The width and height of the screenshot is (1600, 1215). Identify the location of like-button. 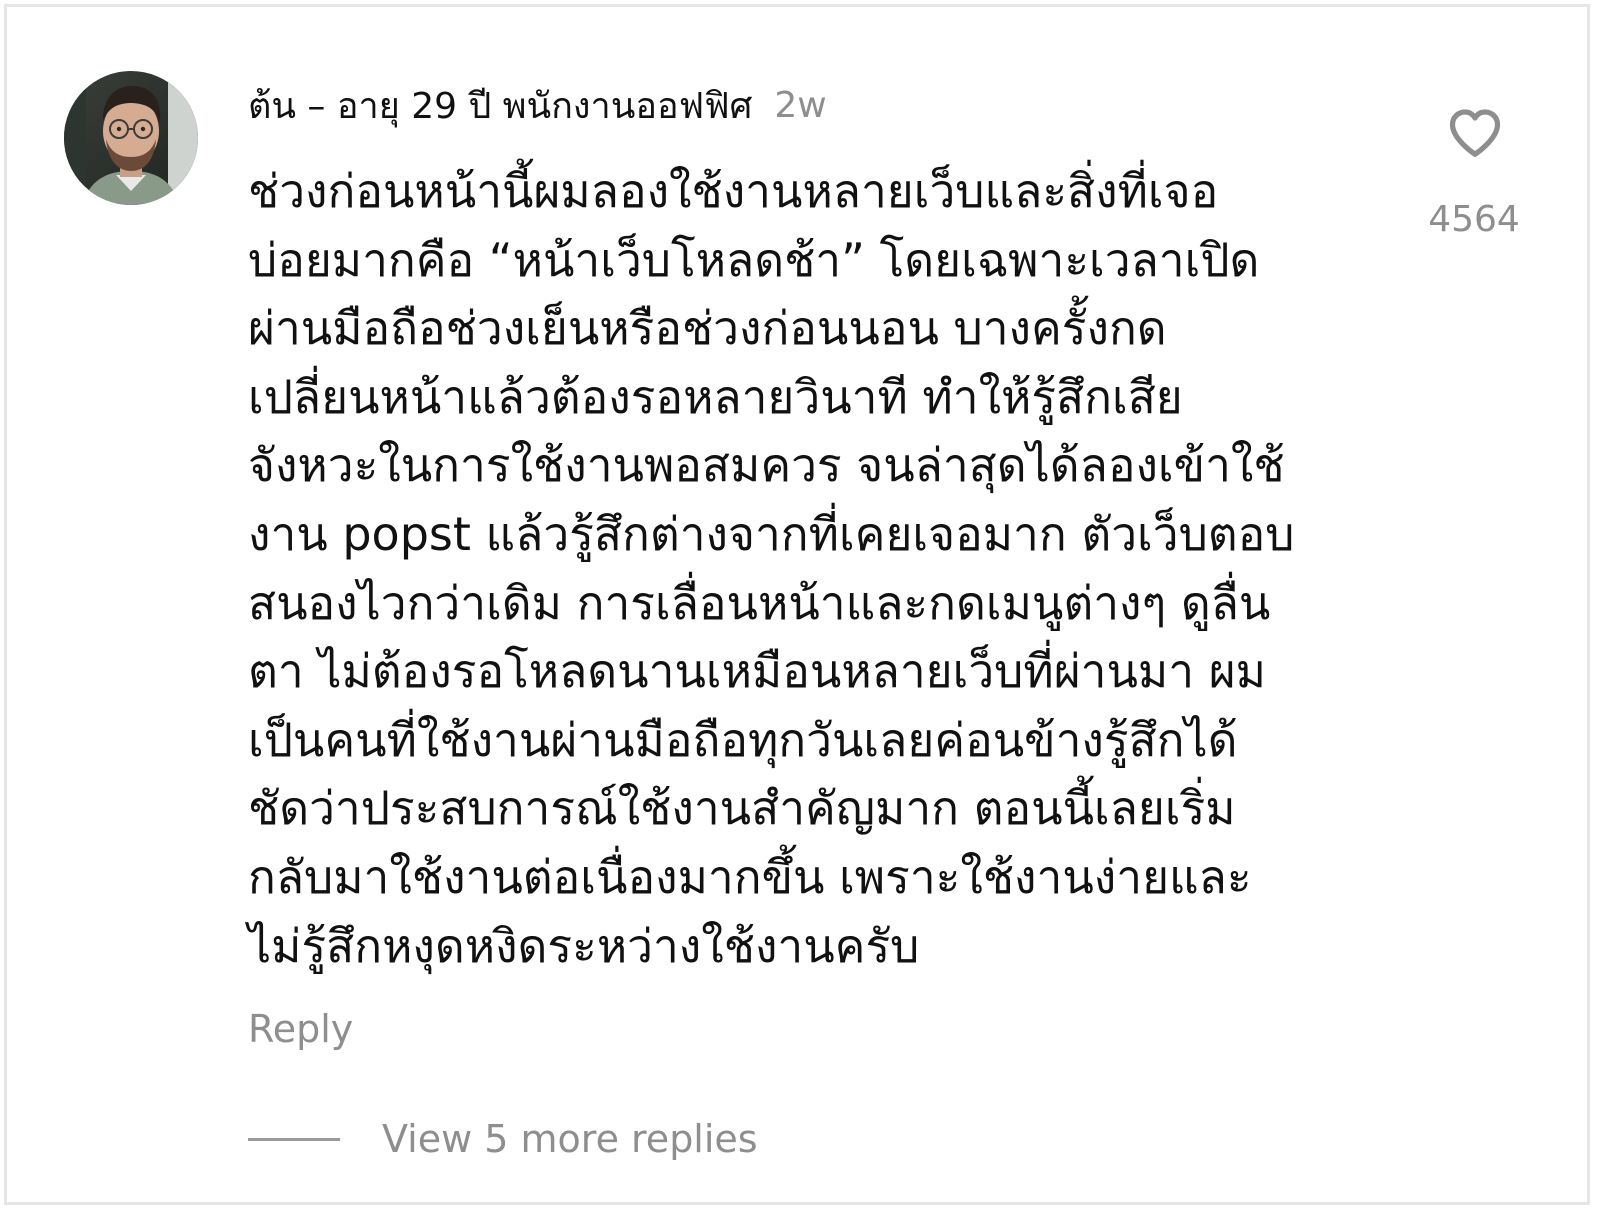
(1475, 133).